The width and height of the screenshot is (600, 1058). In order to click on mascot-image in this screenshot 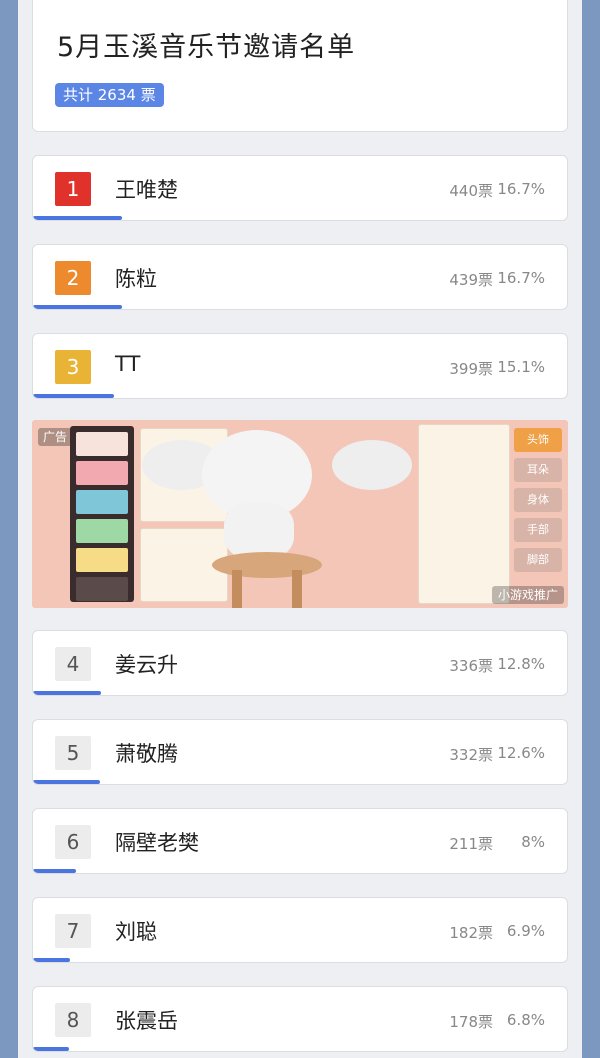, I will do `click(372, 465)`.